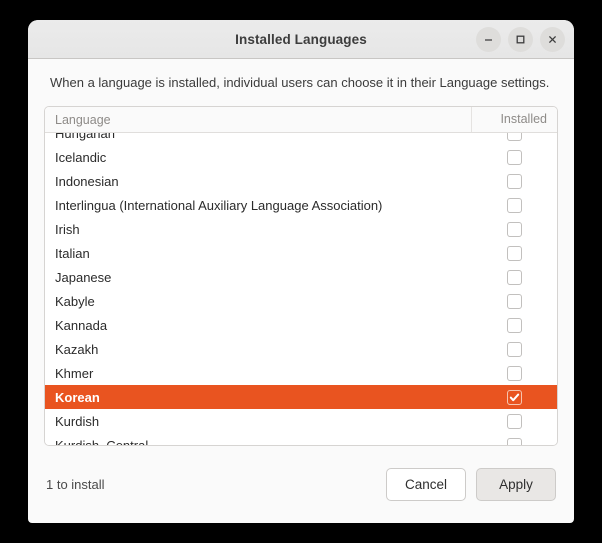  What do you see at coordinates (87, 181) in the screenshot?
I see `language-name: Indonesian` at bounding box center [87, 181].